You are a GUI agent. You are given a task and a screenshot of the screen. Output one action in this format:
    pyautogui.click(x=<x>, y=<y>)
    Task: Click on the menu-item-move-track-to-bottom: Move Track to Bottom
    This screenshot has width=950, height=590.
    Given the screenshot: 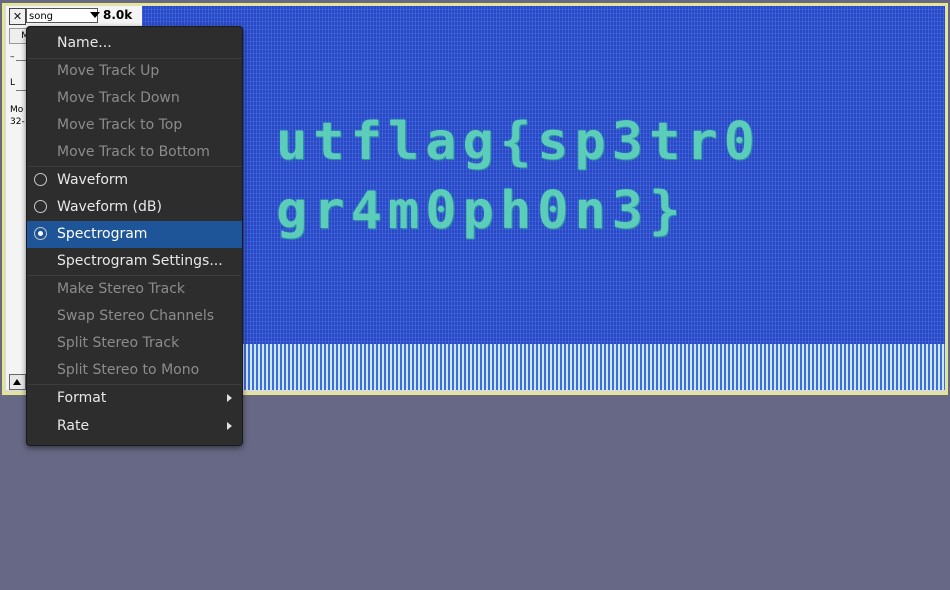 What is the action you would take?
    pyautogui.click(x=134, y=152)
    